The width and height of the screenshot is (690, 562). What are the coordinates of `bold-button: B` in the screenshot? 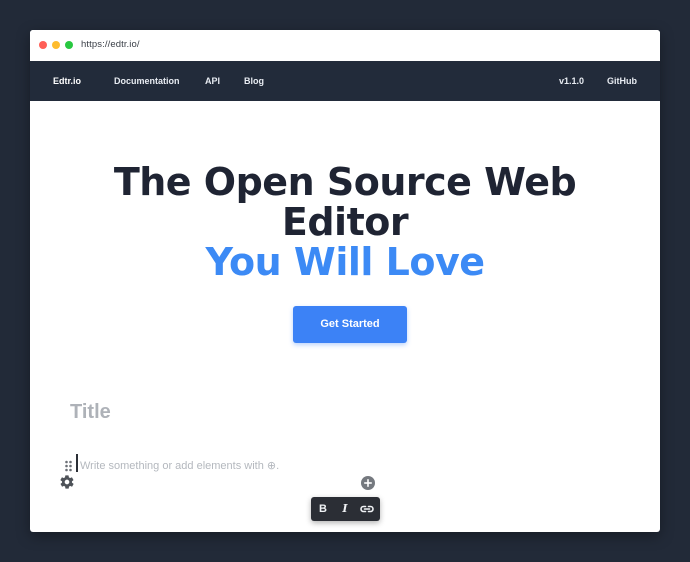 It's located at (323, 509).